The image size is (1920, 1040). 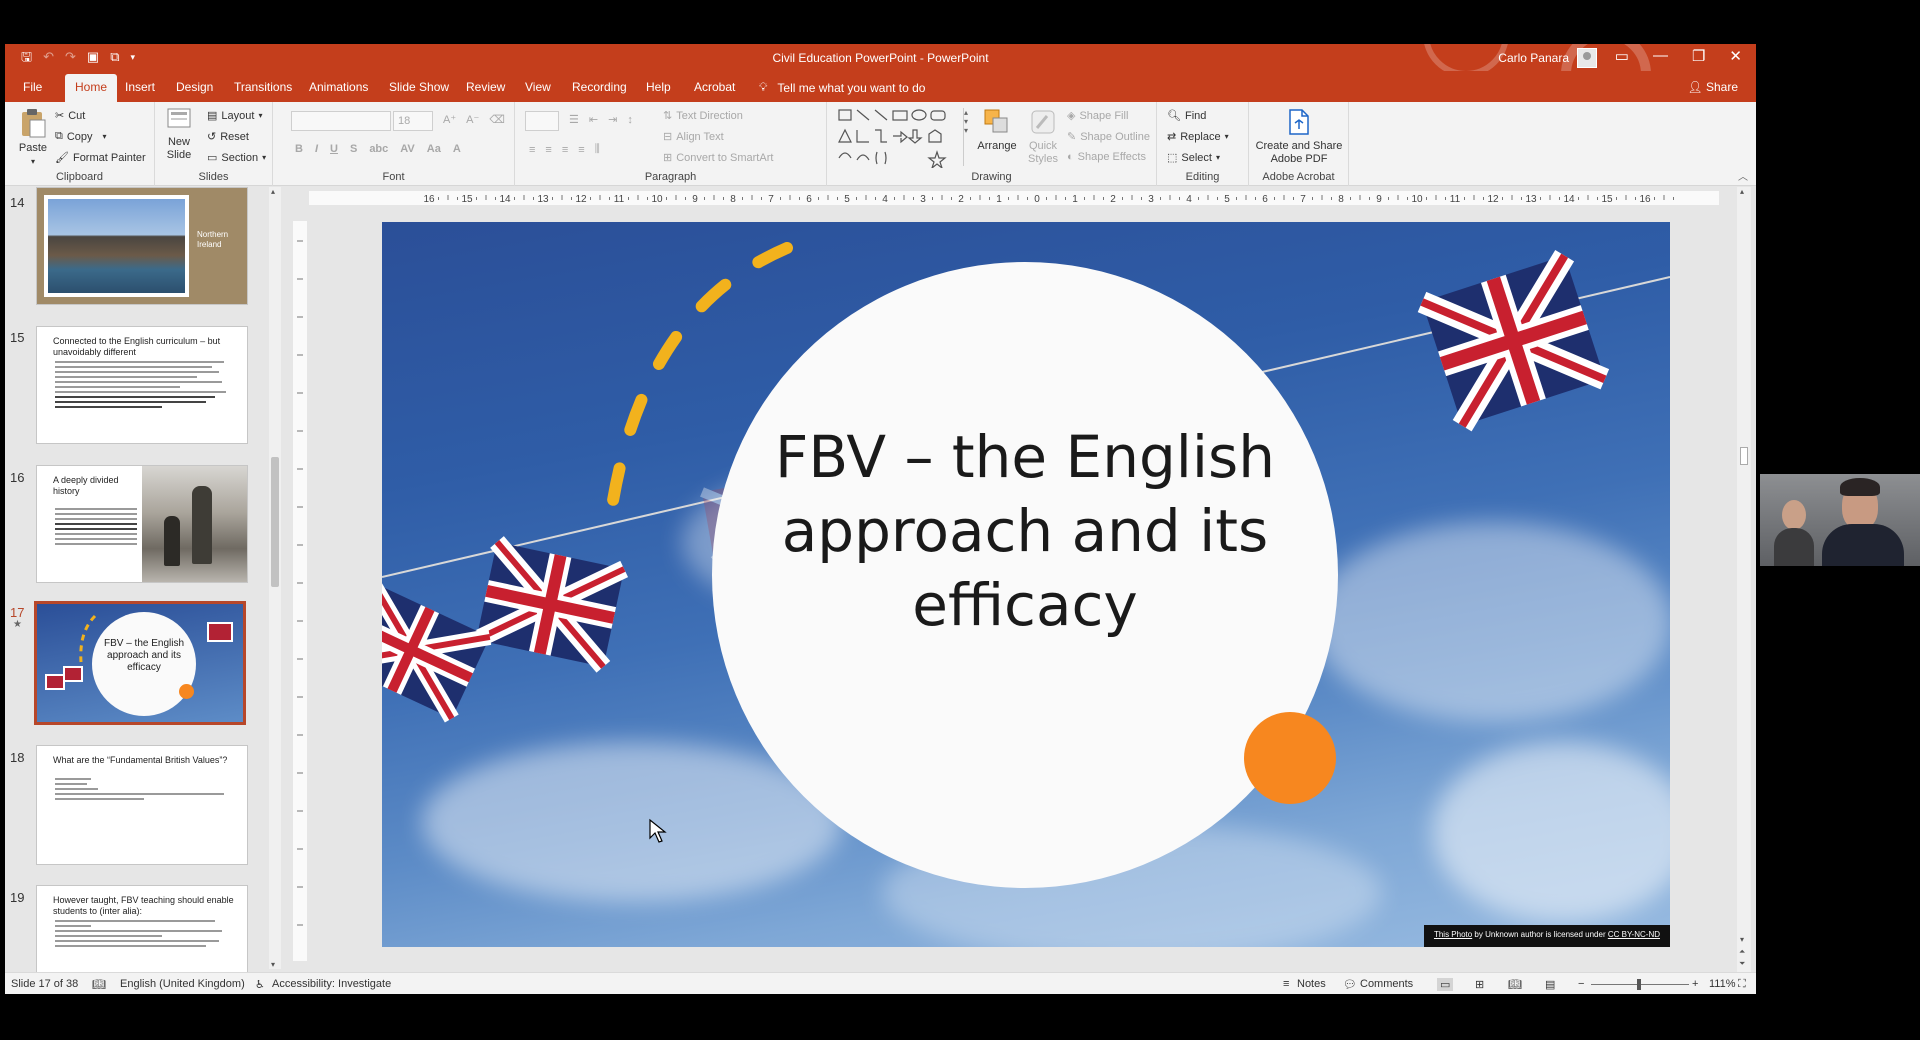 I want to click on tab-home: Home, so click(x=91, y=88).